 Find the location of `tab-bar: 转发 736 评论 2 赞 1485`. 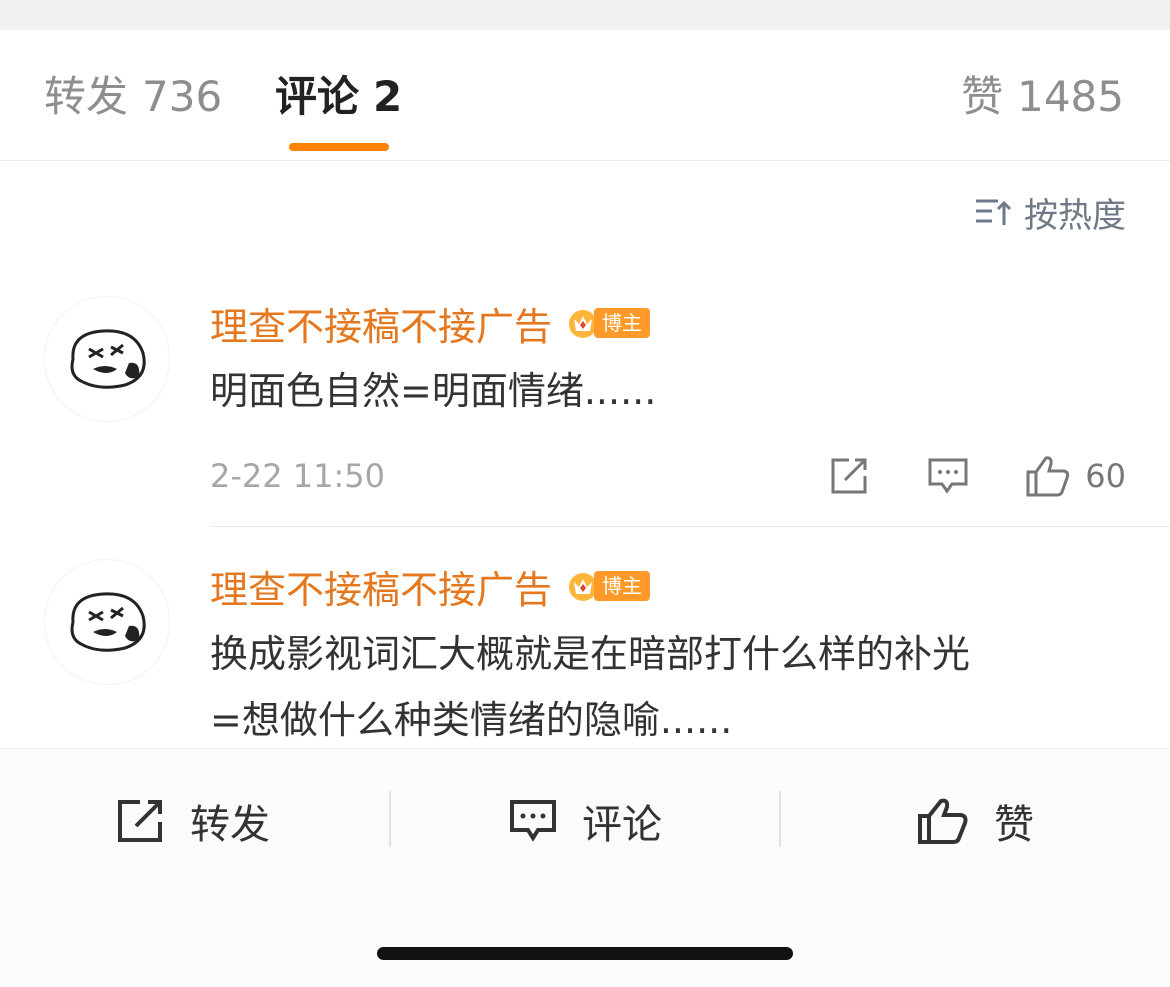

tab-bar: 转发 736 评论 2 赞 1485 is located at coordinates (585, 95).